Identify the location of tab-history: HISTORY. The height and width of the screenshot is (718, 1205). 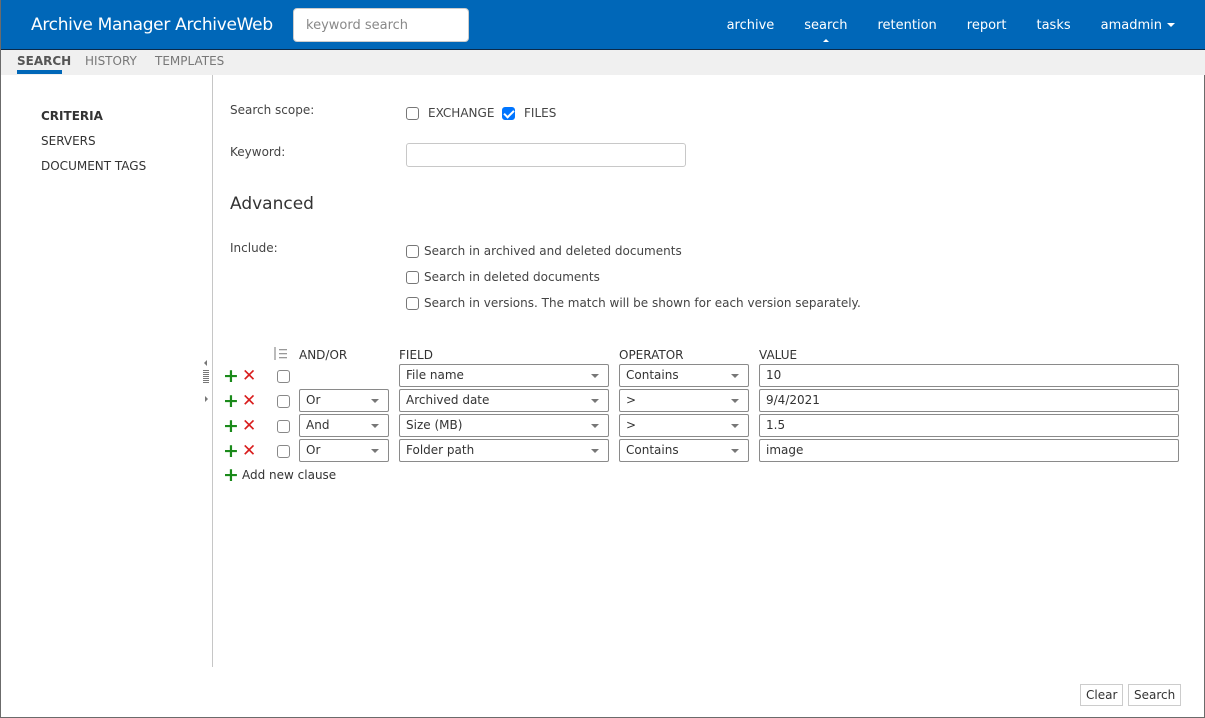
(111, 61).